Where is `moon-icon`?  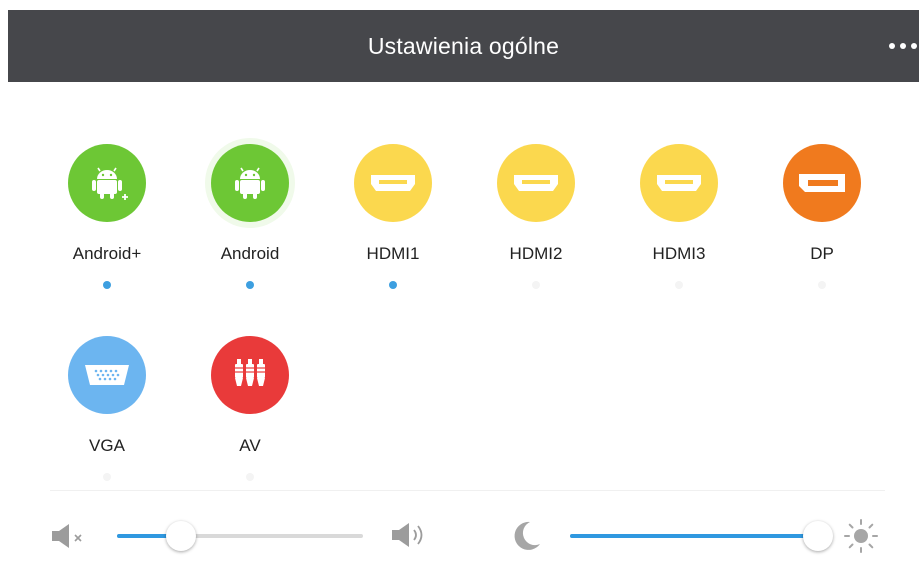
moon-icon is located at coordinates (527, 535).